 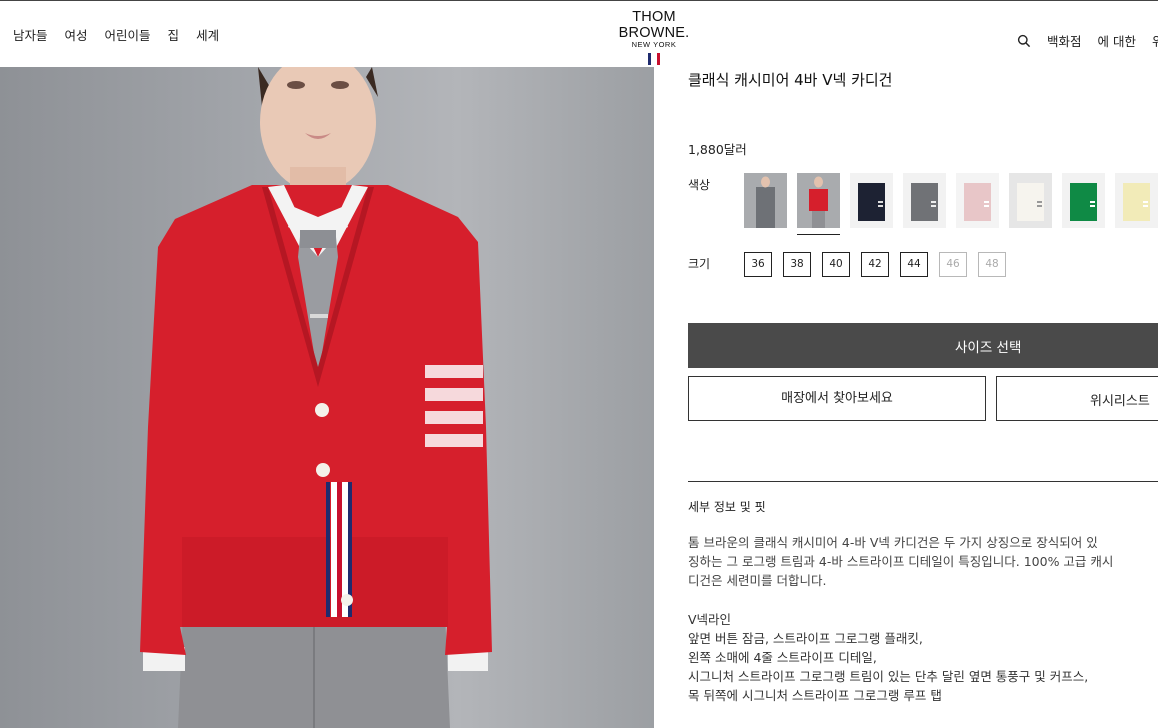 What do you see at coordinates (923, 345) in the screenshot?
I see `select-size-button: 사이즈 선택` at bounding box center [923, 345].